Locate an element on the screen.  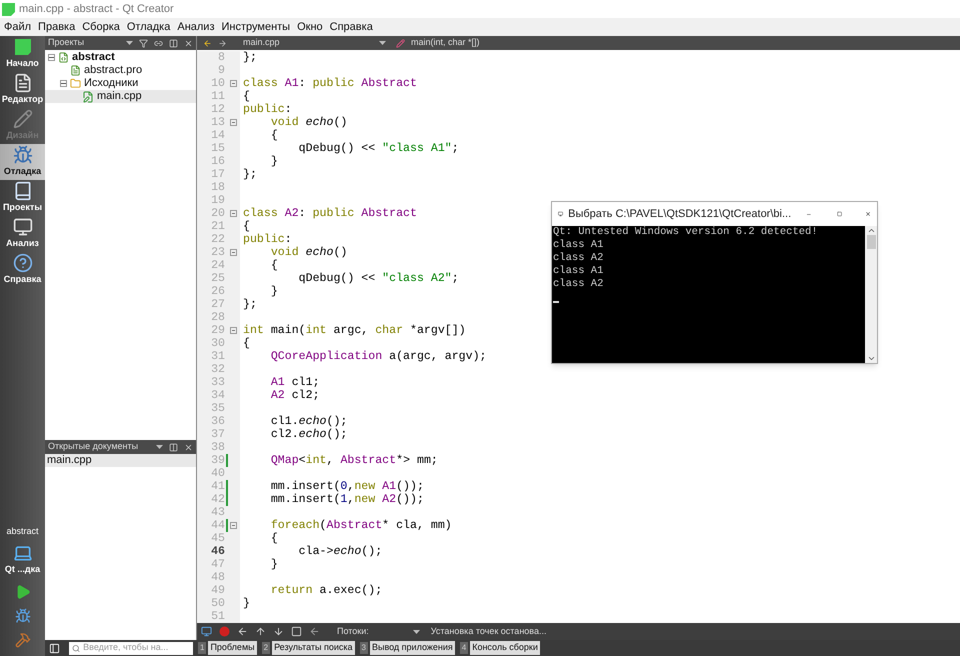
function-selector: main(int, char *[]) is located at coordinates (445, 43).